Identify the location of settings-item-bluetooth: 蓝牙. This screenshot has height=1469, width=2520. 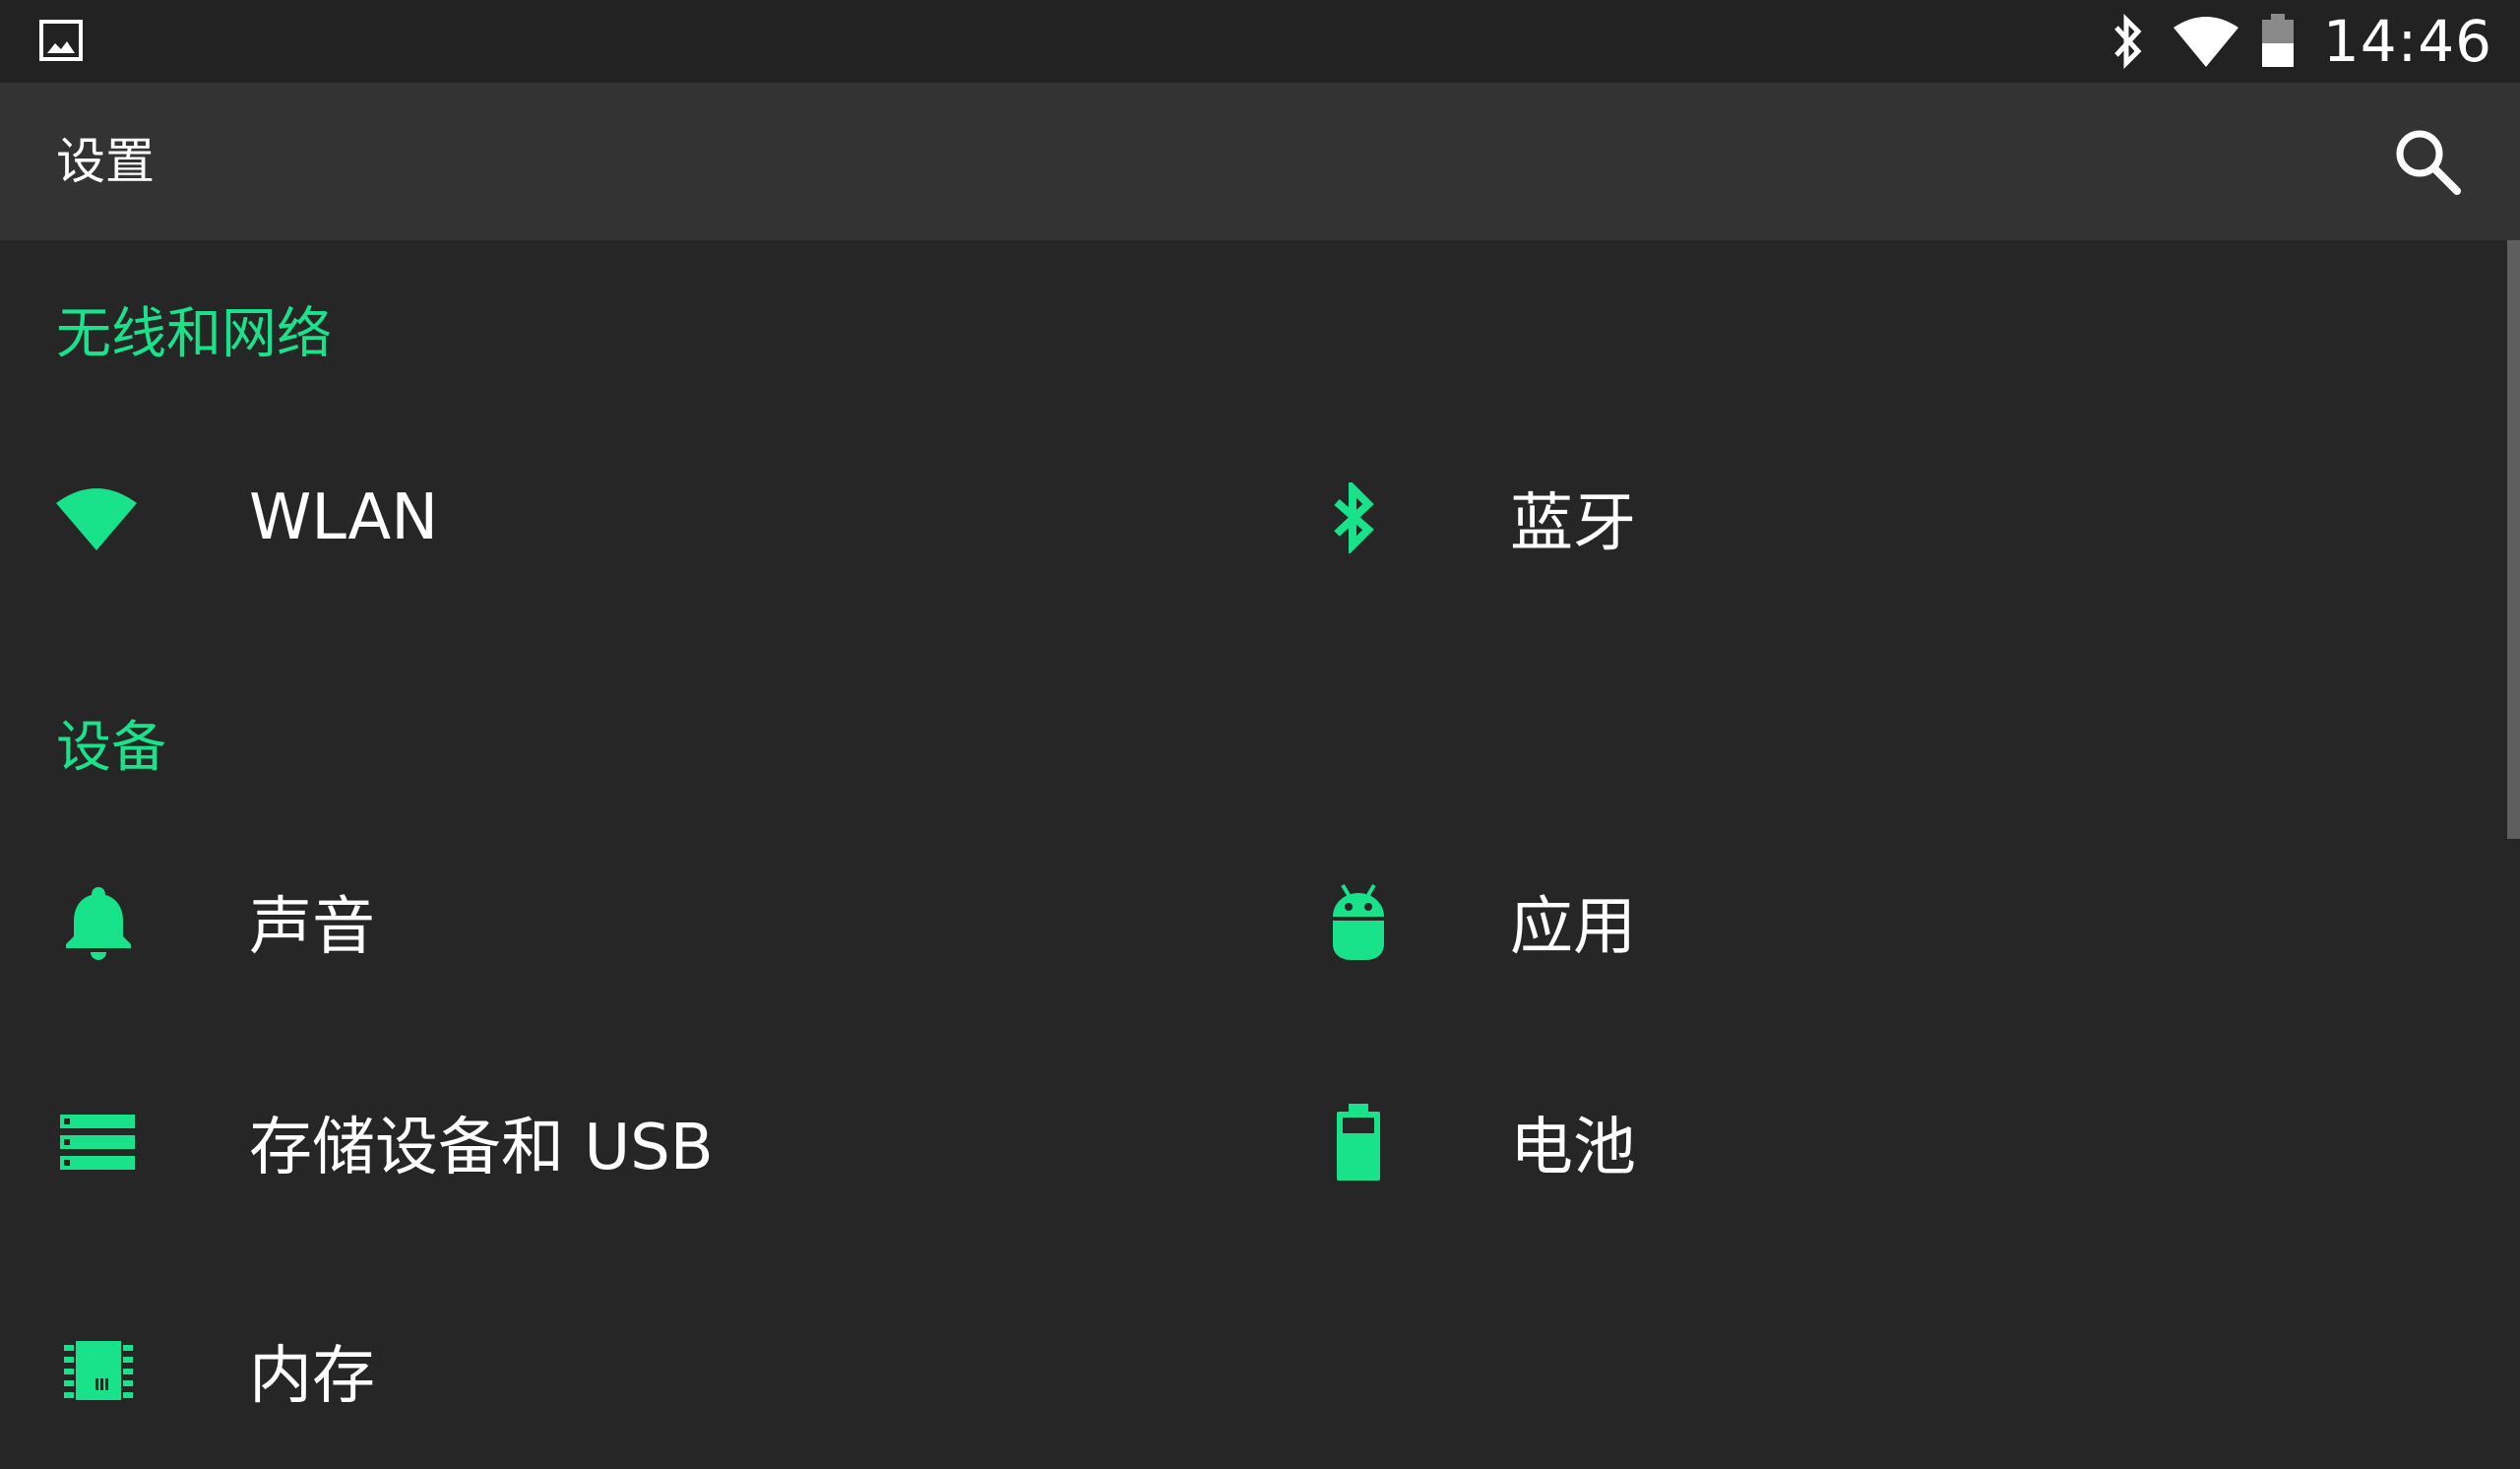
(1921, 517).